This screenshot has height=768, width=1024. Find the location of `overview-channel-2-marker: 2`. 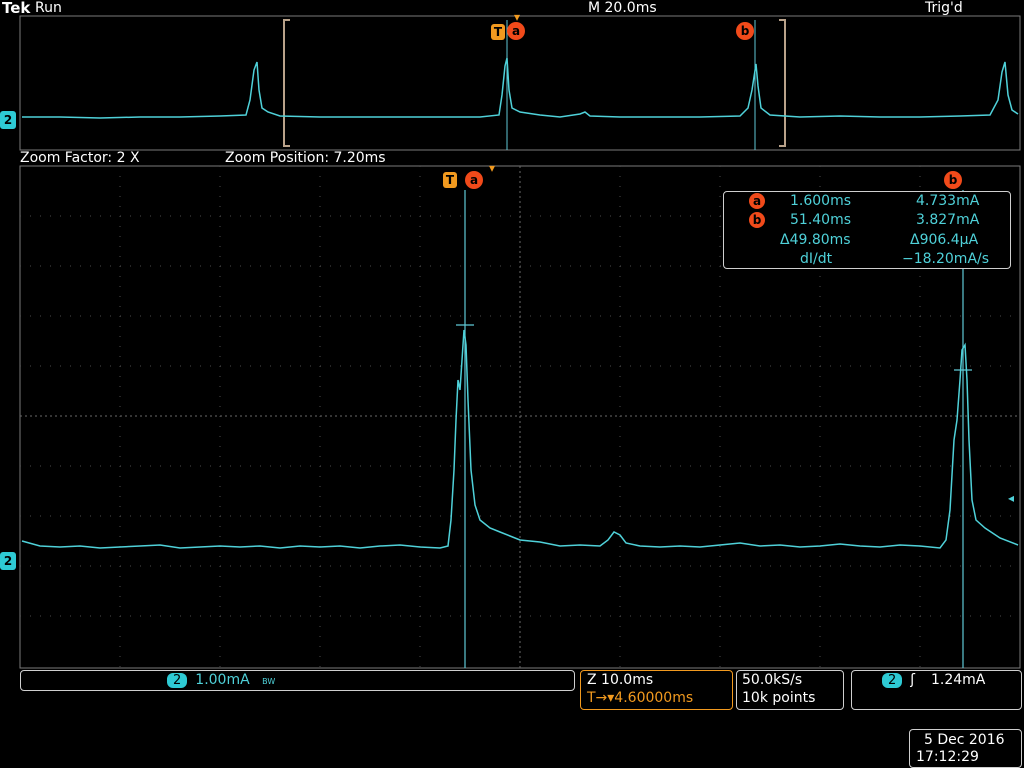

overview-channel-2-marker: 2 is located at coordinates (8, 120).